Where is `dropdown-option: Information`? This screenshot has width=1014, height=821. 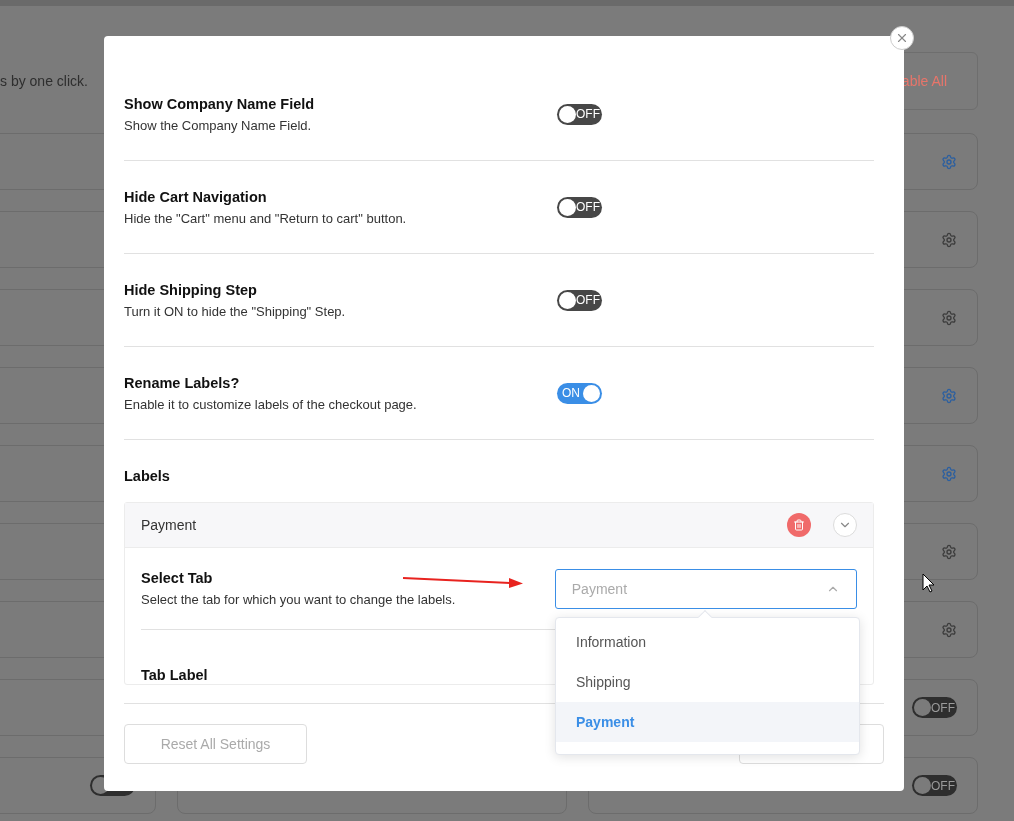
dropdown-option: Information is located at coordinates (707, 642).